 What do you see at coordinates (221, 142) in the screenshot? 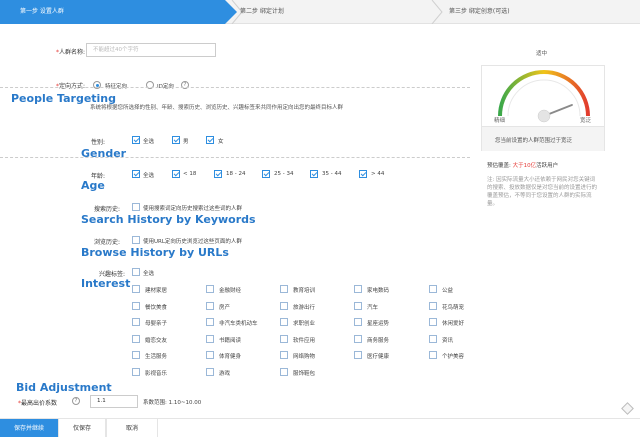
I see `gender-option-label: 女` at bounding box center [221, 142].